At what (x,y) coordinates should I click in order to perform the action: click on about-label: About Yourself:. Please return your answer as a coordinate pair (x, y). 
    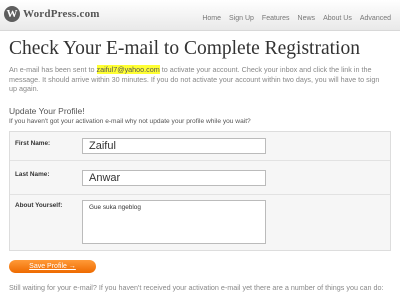
    Looking at the image, I should click on (39, 205).